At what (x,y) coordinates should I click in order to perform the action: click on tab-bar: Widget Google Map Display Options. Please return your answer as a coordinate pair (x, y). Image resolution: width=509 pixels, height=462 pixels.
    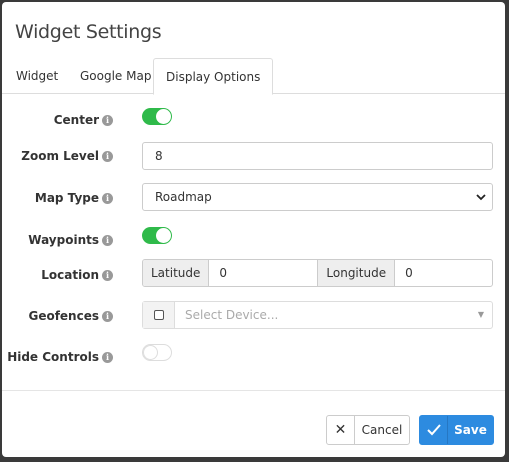
    Looking at the image, I should click on (253, 76).